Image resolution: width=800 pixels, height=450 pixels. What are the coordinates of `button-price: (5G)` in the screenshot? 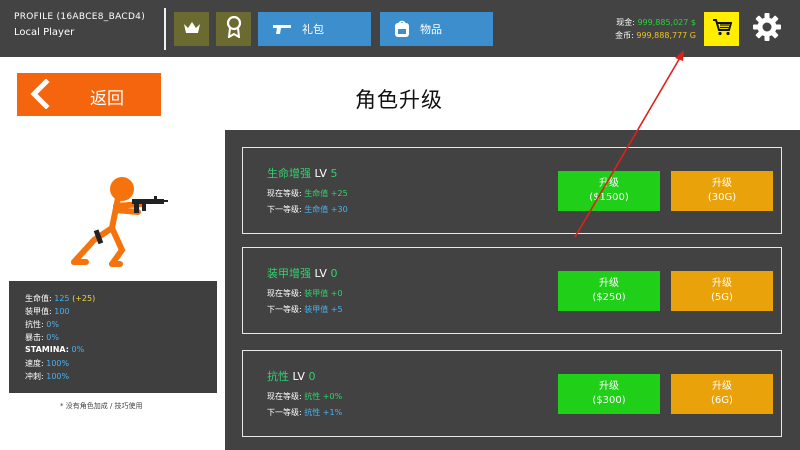 It's located at (722, 297).